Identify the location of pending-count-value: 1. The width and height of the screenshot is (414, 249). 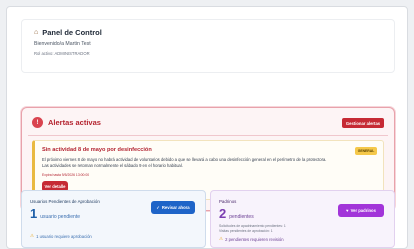
(34, 213).